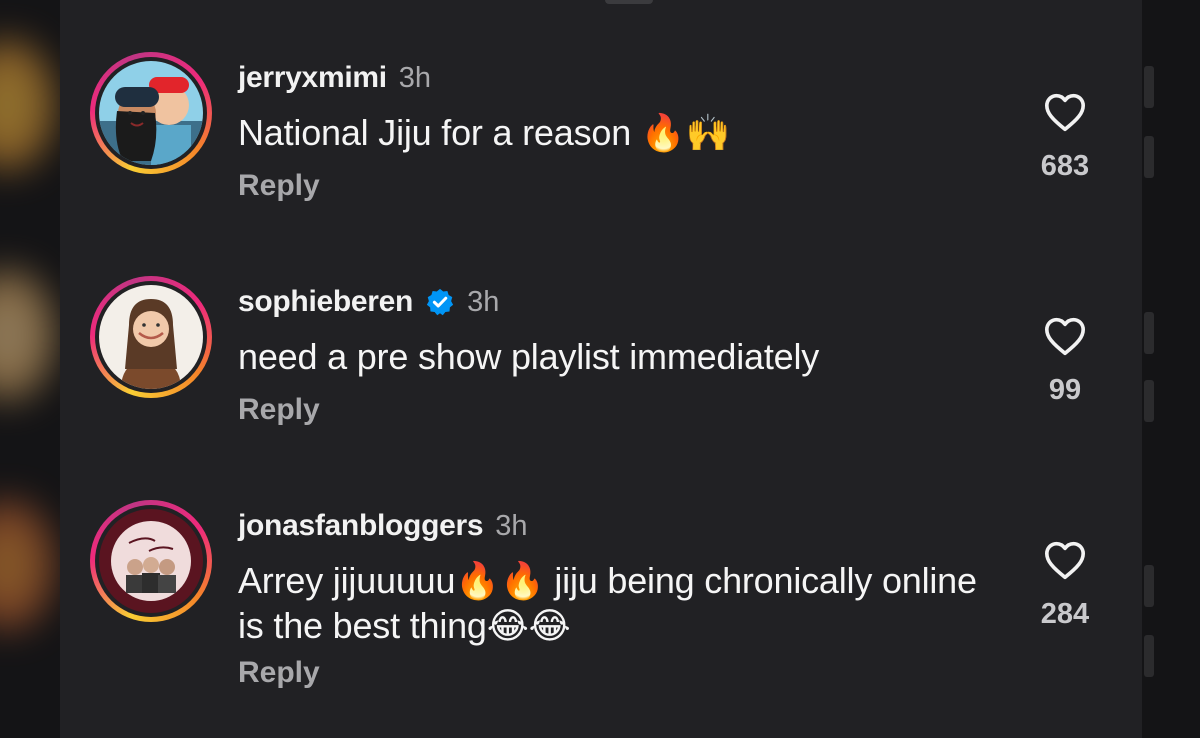 The height and width of the screenshot is (738, 1200). What do you see at coordinates (529, 356) in the screenshot?
I see `comment-text: need a pre show playlist immediately` at bounding box center [529, 356].